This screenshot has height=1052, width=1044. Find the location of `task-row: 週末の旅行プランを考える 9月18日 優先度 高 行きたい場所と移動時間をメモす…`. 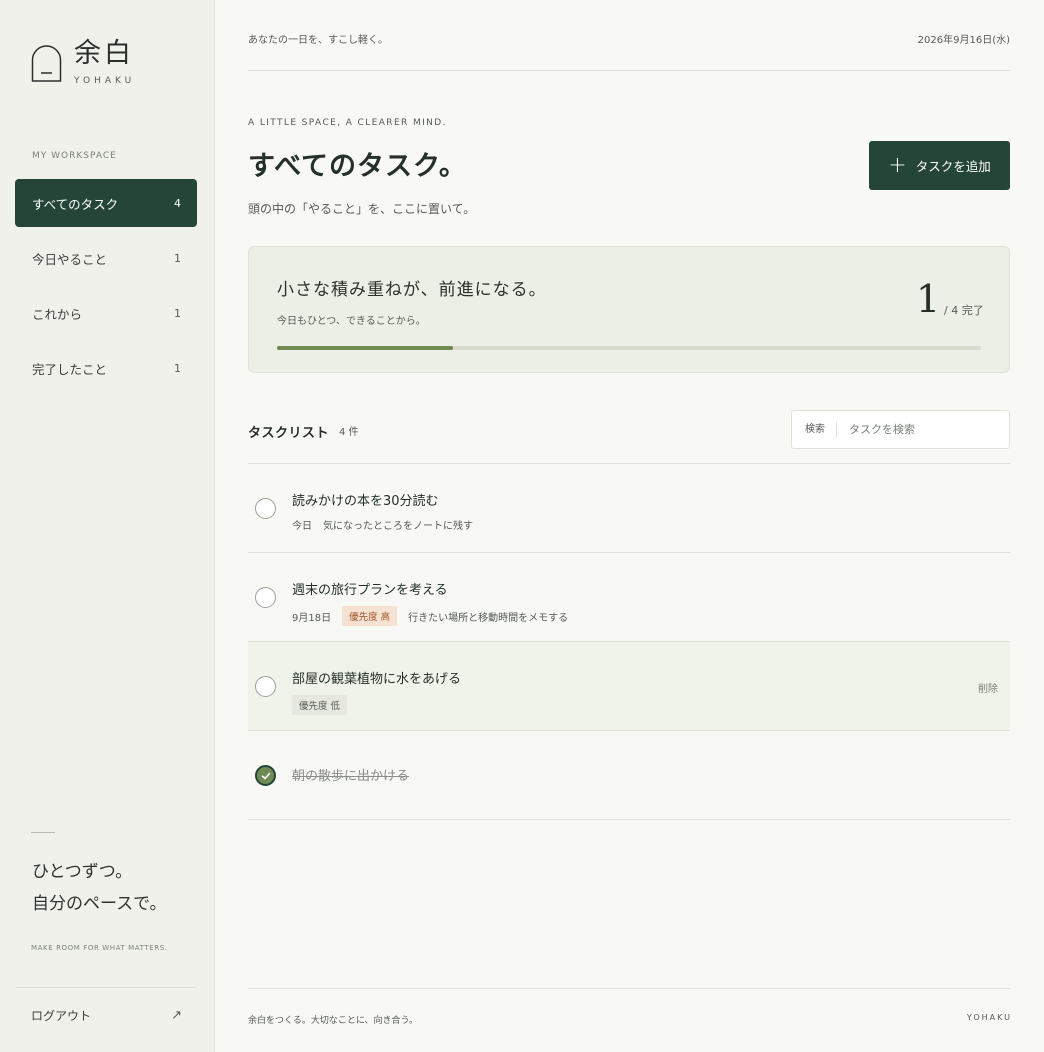

task-row: 週末の旅行プランを考える 9月18日 優先度 高 行きたい場所と移動時間をメモす… is located at coordinates (629, 597).